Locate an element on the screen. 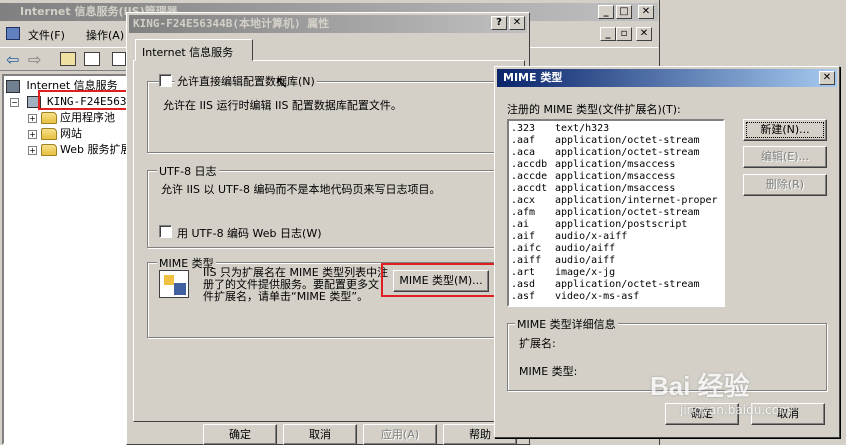 The image size is (846, 445). list-item: .323 text/h323 is located at coordinates (616, 129).